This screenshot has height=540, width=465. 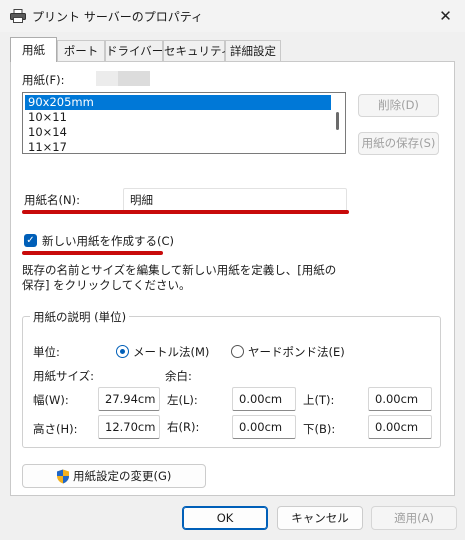 I want to click on tab-drivers: ドライバー, so click(x=134, y=50).